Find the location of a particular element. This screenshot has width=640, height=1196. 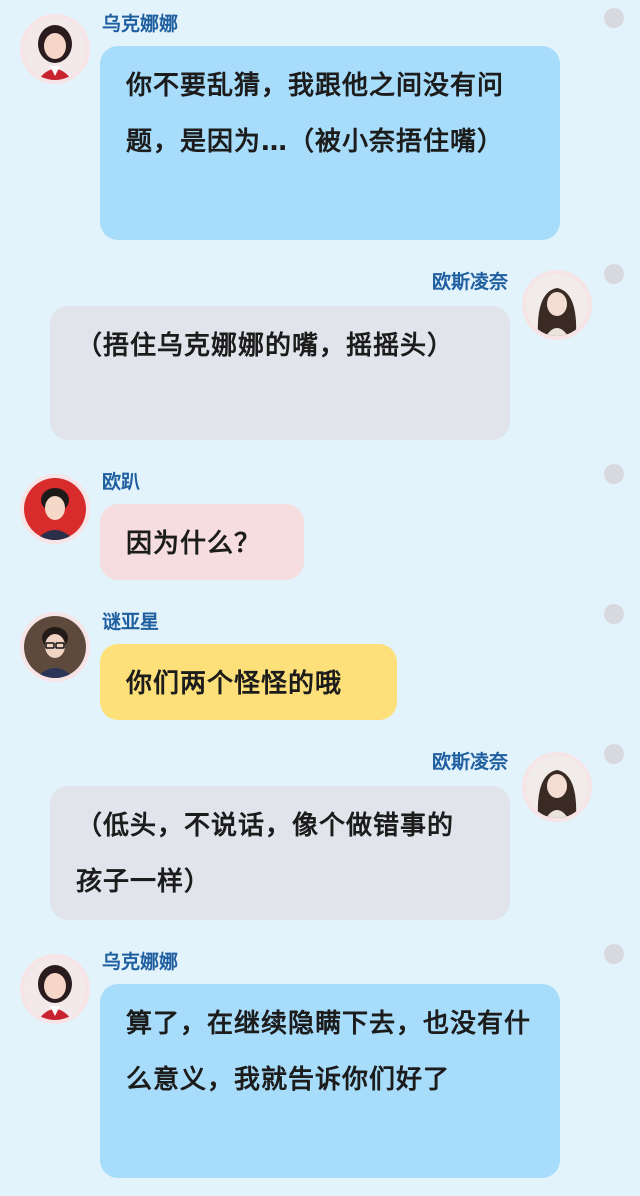

sender-name: 欧趴 is located at coordinates (121, 482).